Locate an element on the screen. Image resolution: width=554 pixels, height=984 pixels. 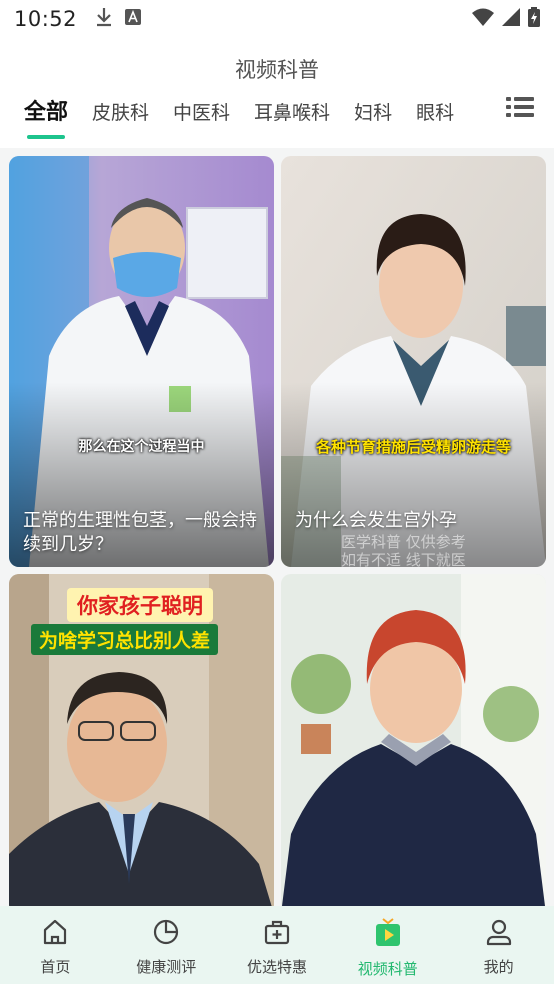
tabbar-item-home: 首页 is located at coordinates (55, 945).